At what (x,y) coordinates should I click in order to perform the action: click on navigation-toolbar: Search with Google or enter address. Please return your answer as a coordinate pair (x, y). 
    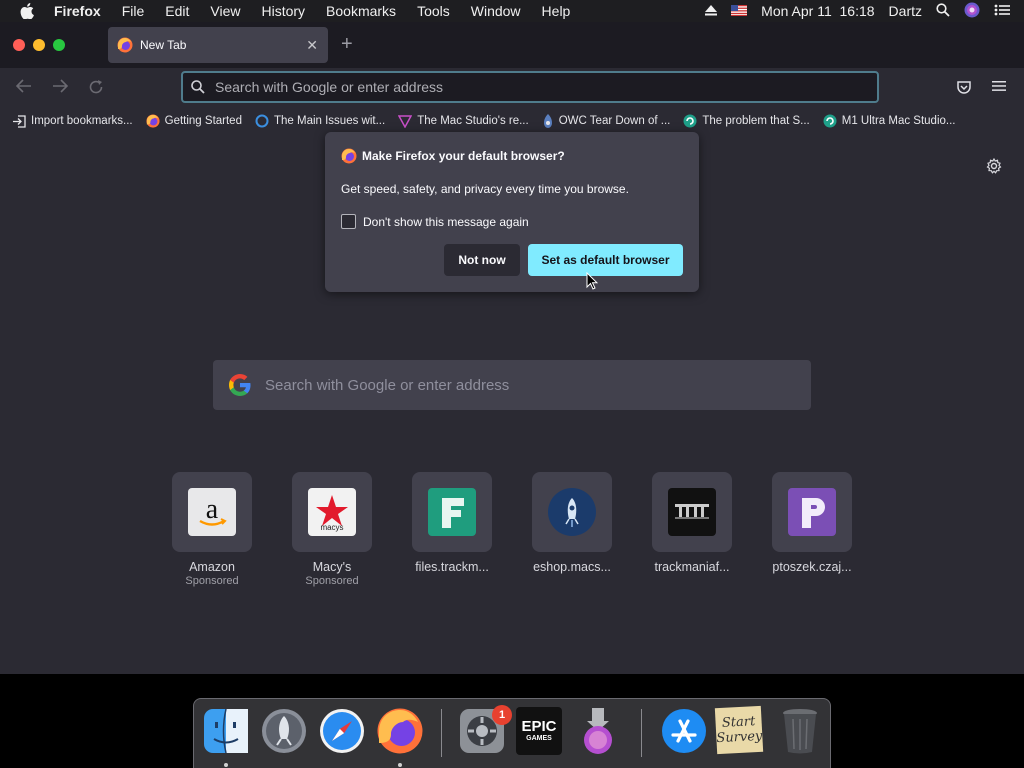
    Looking at the image, I should click on (512, 88).